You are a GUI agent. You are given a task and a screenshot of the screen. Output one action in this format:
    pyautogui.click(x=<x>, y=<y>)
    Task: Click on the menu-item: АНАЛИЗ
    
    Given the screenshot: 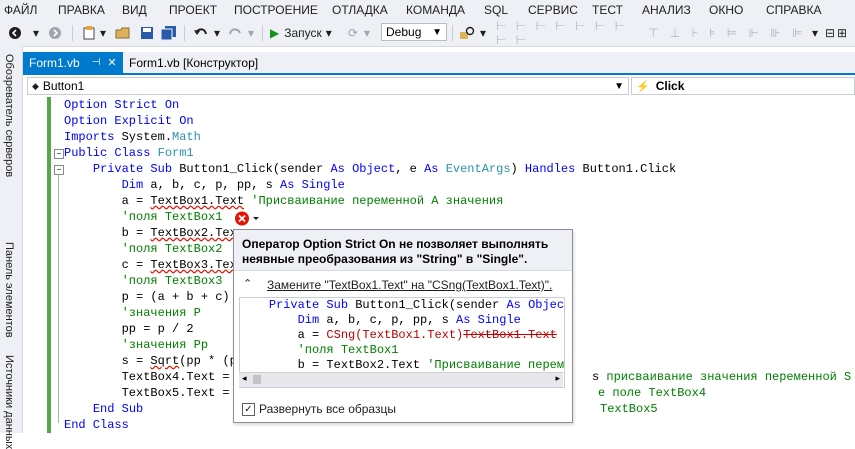 What is the action you would take?
    pyautogui.click(x=666, y=10)
    